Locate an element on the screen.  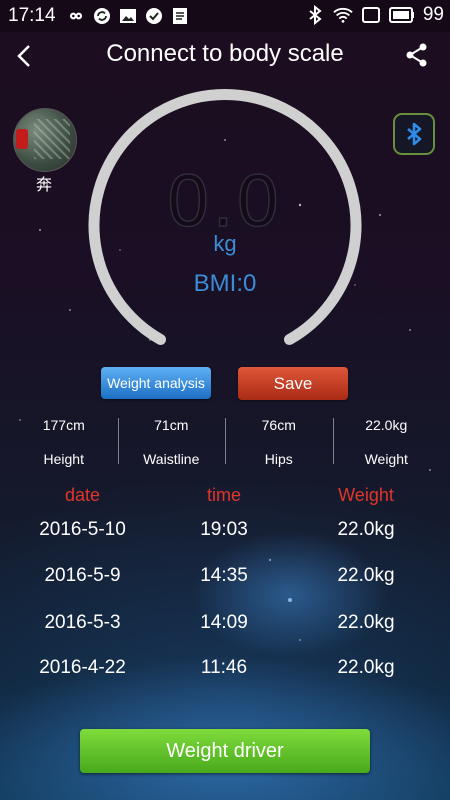
measure-value: 71cm is located at coordinates (171, 425).